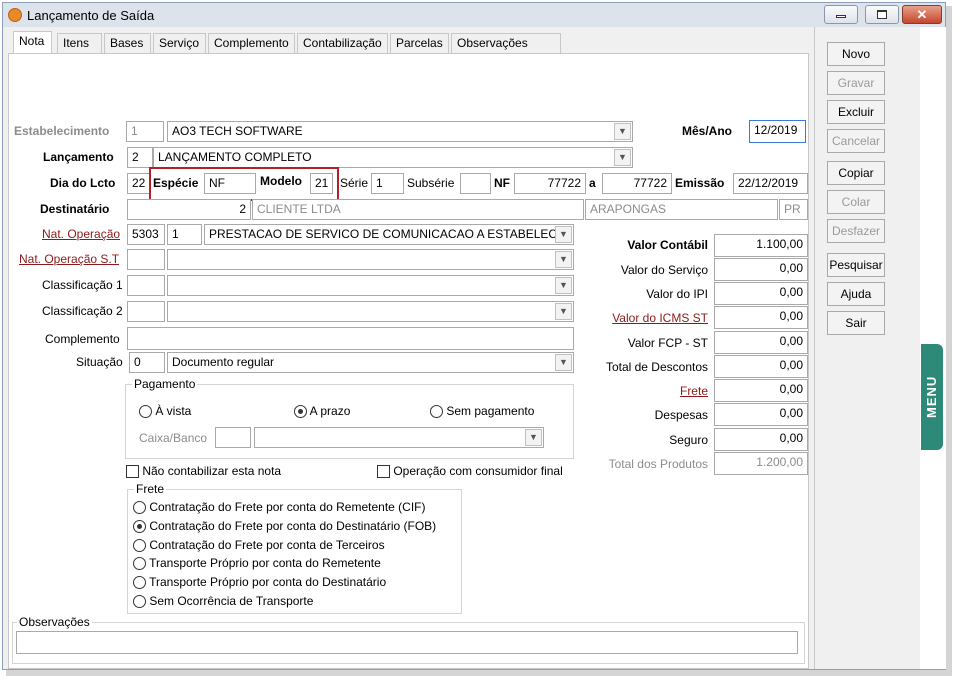 This screenshot has width=960, height=681. What do you see at coordinates (370, 259) in the screenshot?
I see `nat-operacao-st-select: ▼` at bounding box center [370, 259].